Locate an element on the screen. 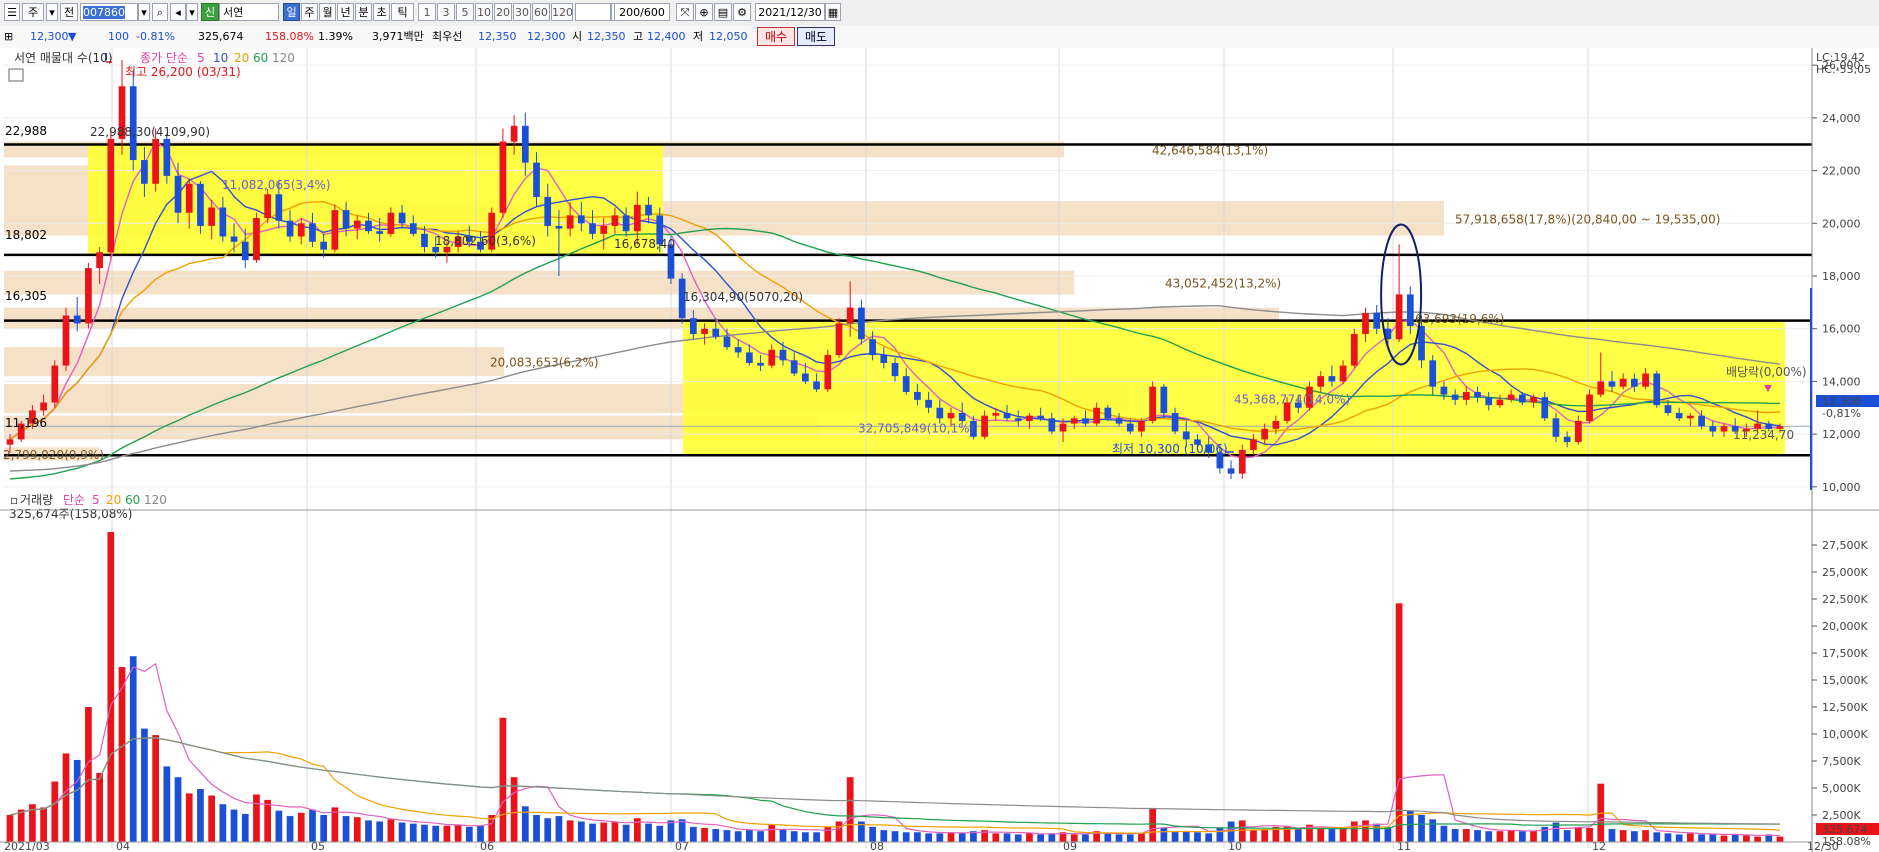  ma-5-label: 5 is located at coordinates (201, 58).